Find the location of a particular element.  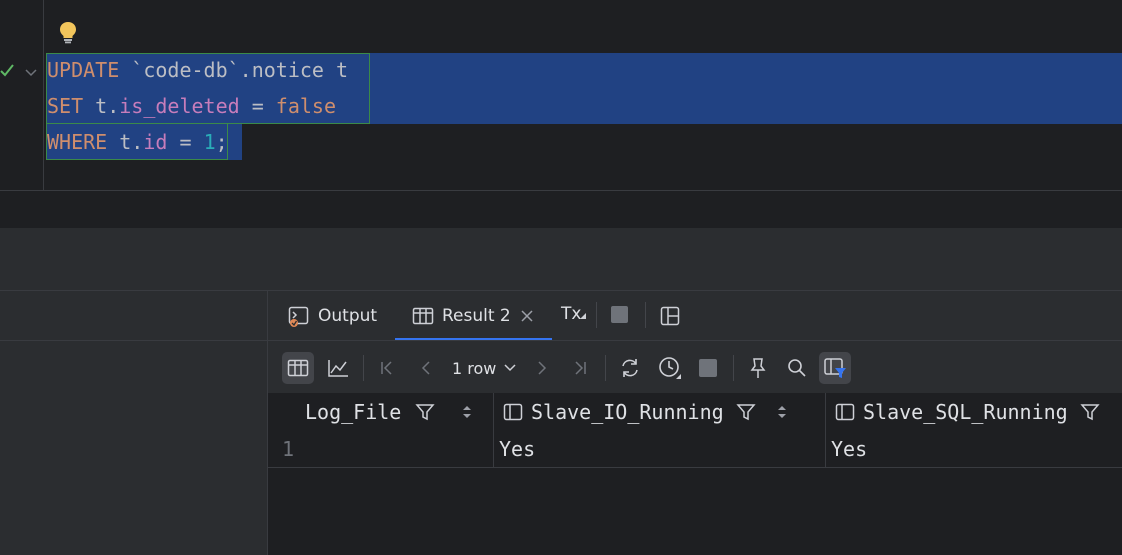

sql-semicolon: ; is located at coordinates (221, 142).